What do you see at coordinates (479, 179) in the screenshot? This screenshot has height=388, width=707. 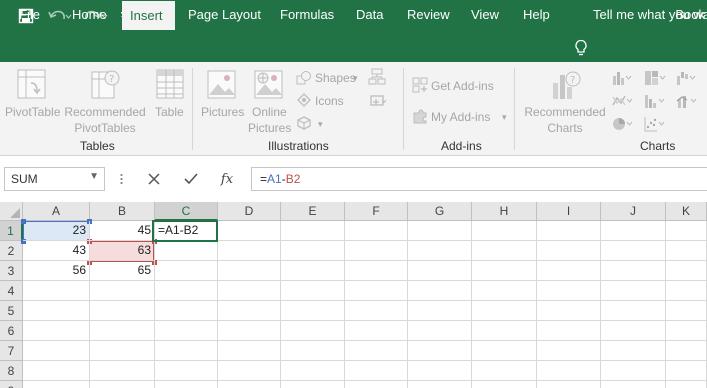 I see `formula-input: =A1-B2` at bounding box center [479, 179].